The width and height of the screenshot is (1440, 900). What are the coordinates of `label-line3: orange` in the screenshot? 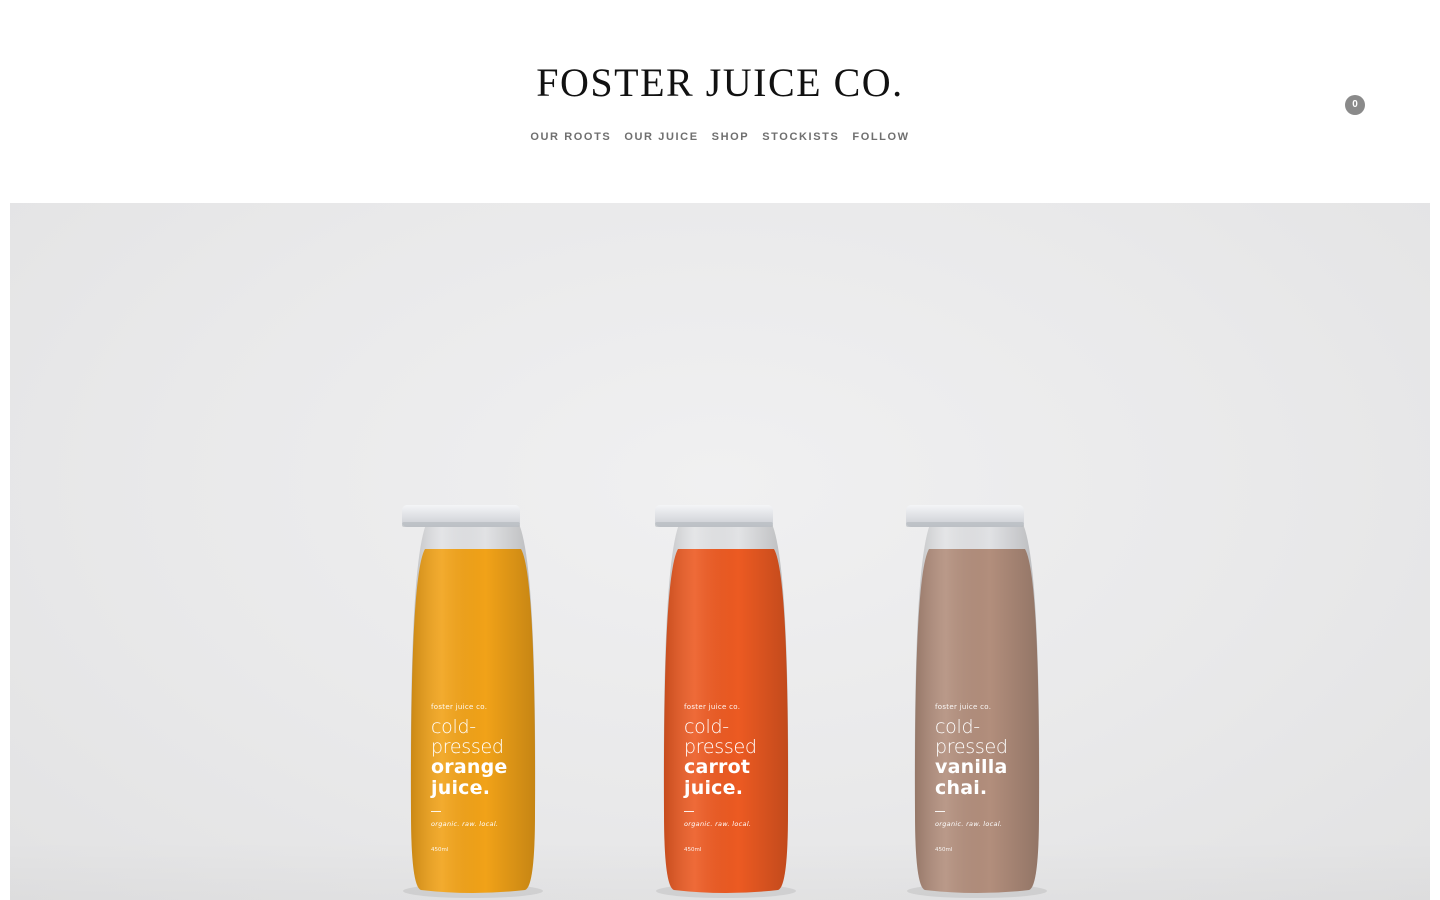 It's located at (469, 767).